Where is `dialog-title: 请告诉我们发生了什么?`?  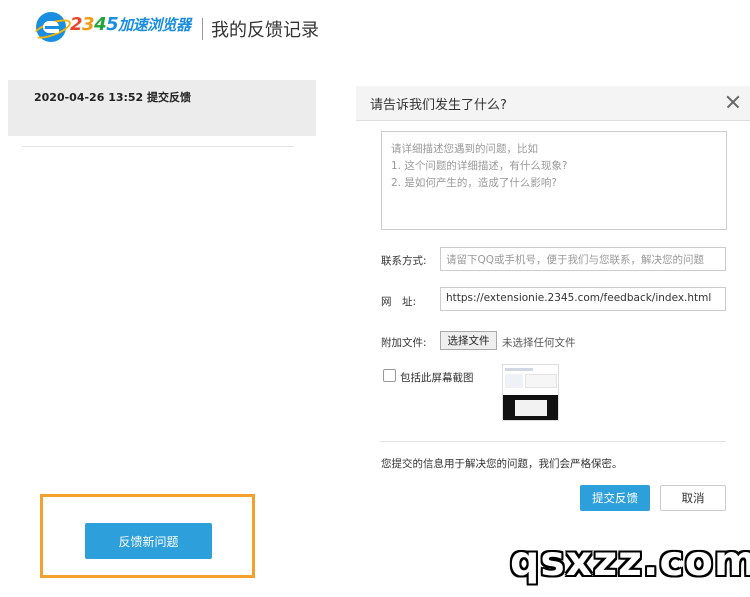
dialog-title: 请告诉我们发生了什么? is located at coordinates (438, 105).